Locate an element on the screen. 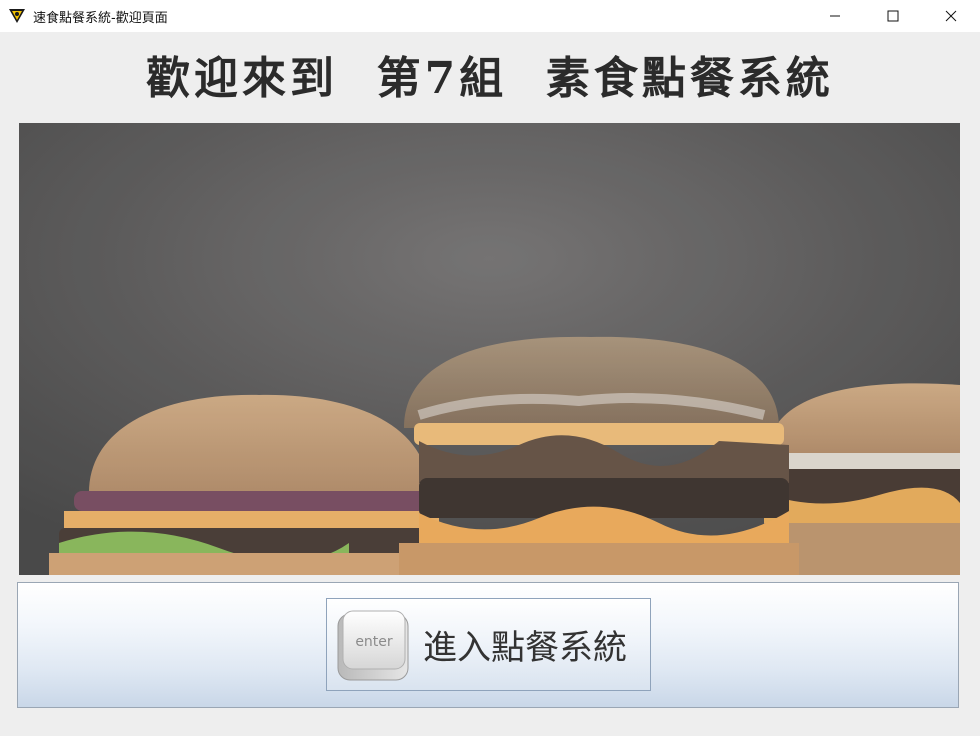  maximize-icon is located at coordinates (893, 16).